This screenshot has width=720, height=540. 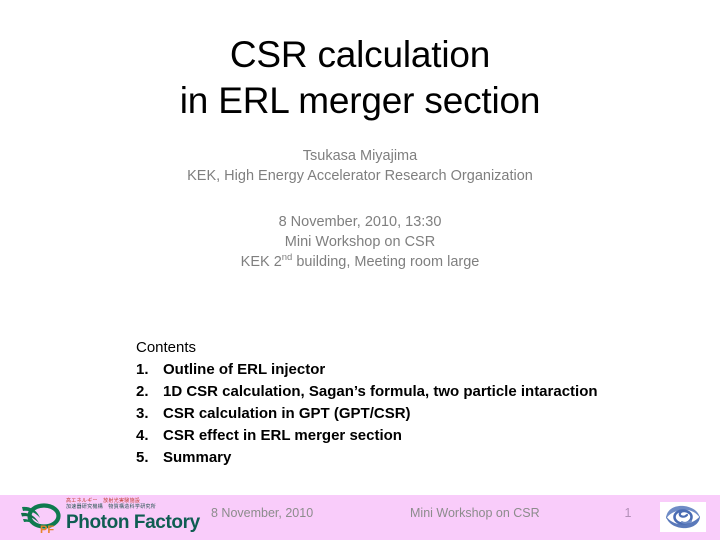 What do you see at coordinates (262, 513) in the screenshot?
I see `footer-date: 8 November, 2010` at bounding box center [262, 513].